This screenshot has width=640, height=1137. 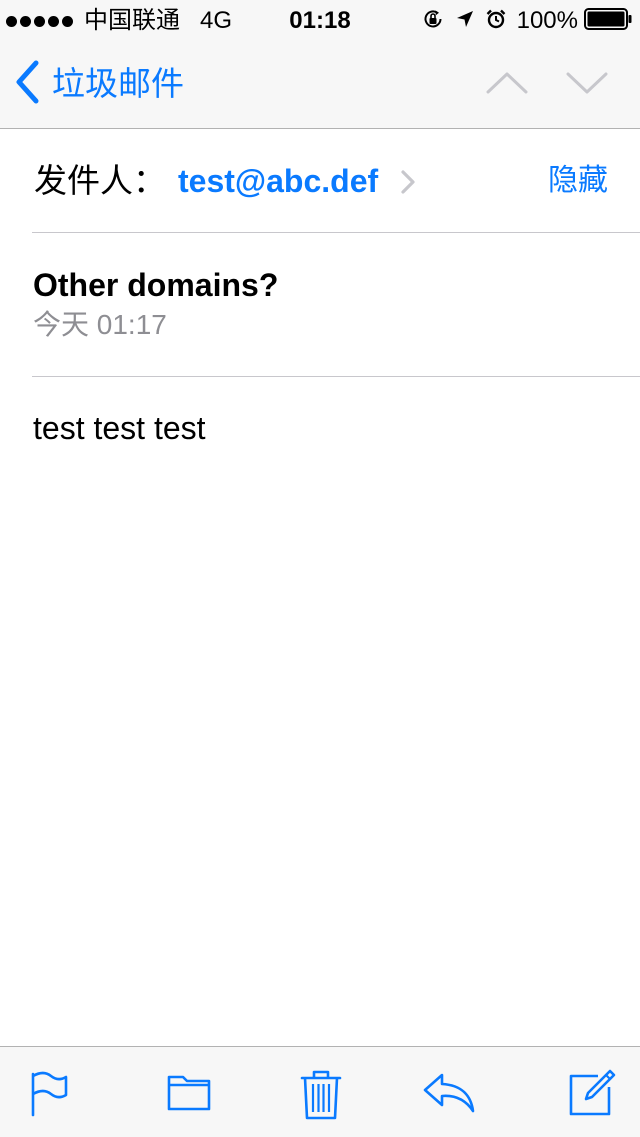 I want to click on hide-details-button: 隐藏, so click(x=578, y=181).